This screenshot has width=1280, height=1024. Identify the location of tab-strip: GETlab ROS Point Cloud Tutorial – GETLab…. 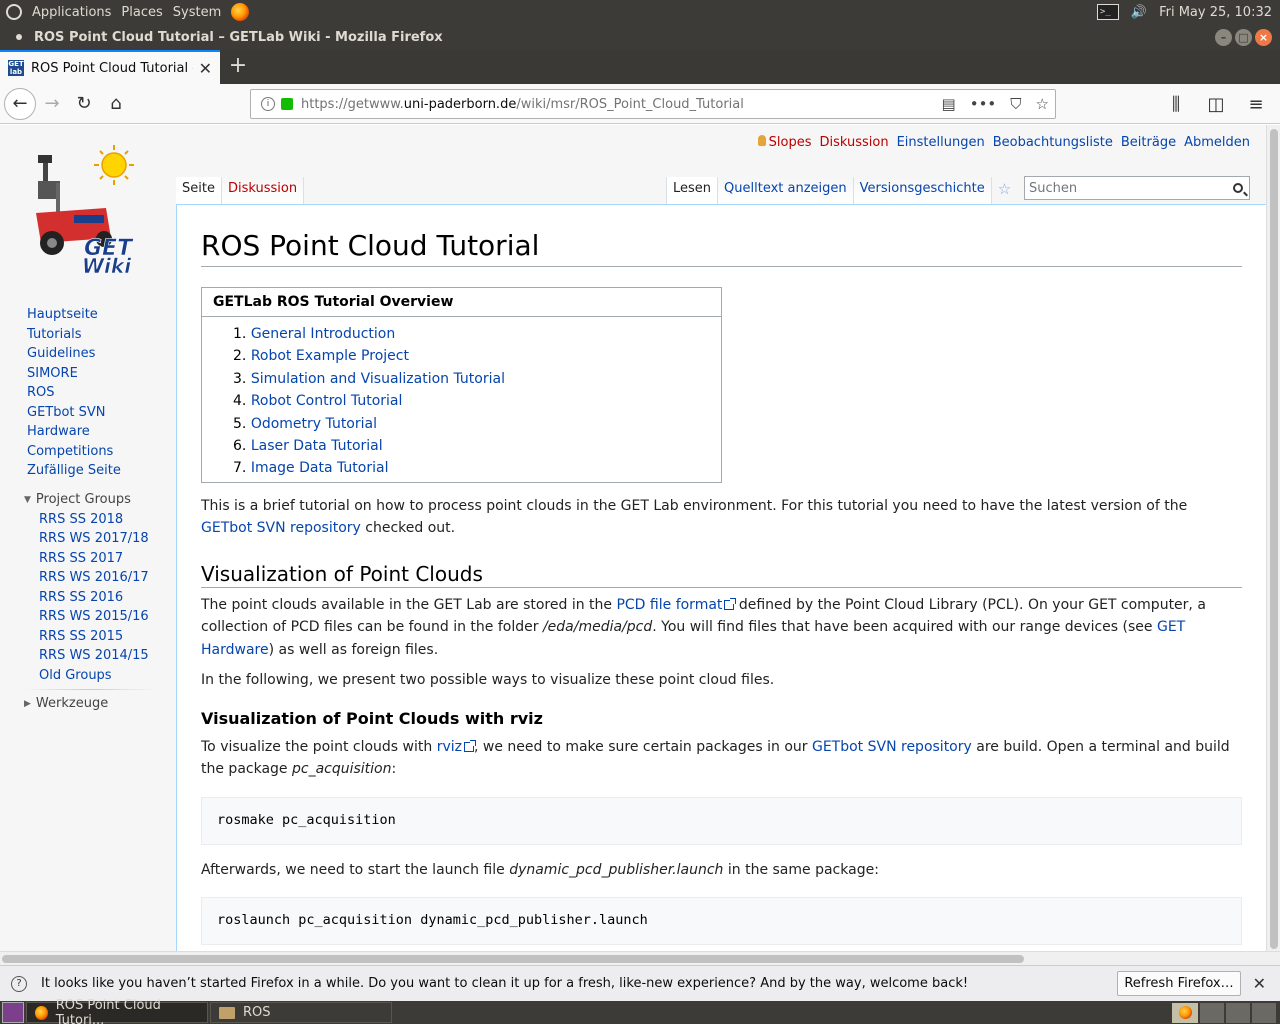
(640, 67).